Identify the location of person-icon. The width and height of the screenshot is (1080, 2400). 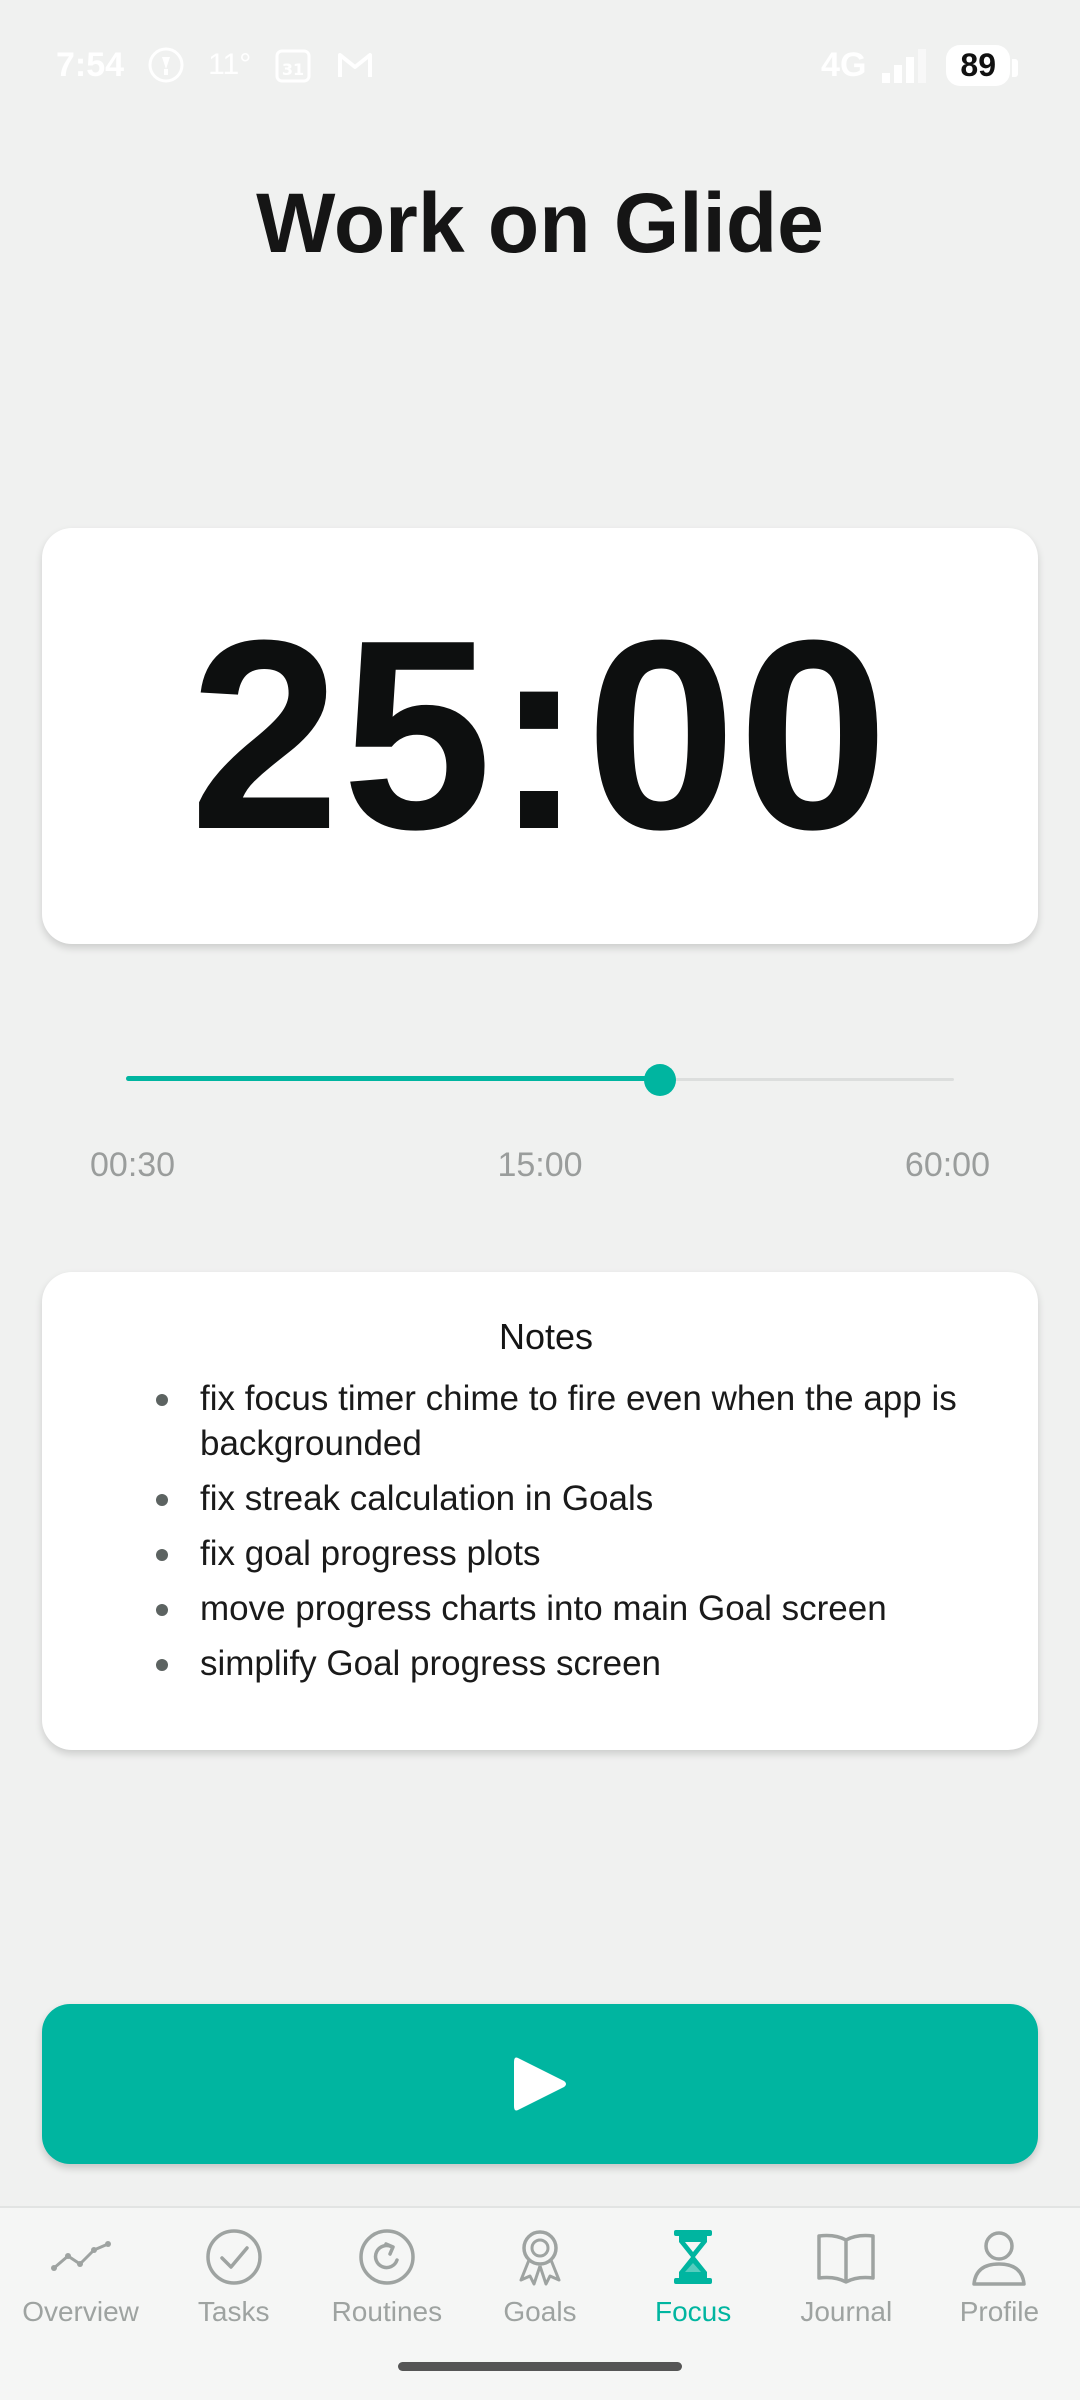
(999, 2258).